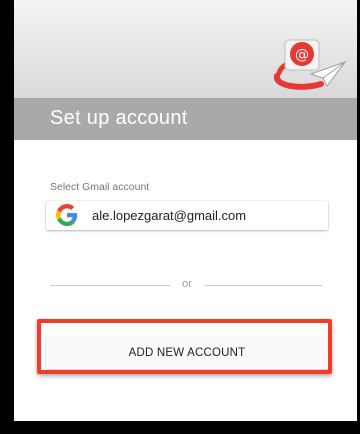 This screenshot has height=434, width=360. I want to click on title-bar: Set up account, so click(185, 119).